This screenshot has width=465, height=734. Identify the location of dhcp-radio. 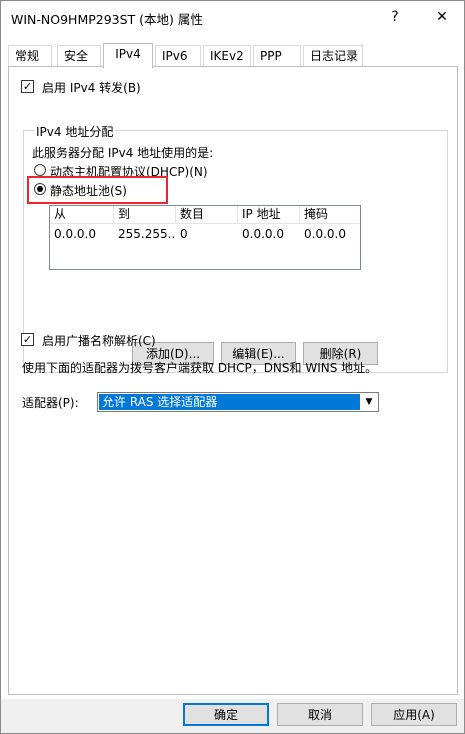
(40, 170).